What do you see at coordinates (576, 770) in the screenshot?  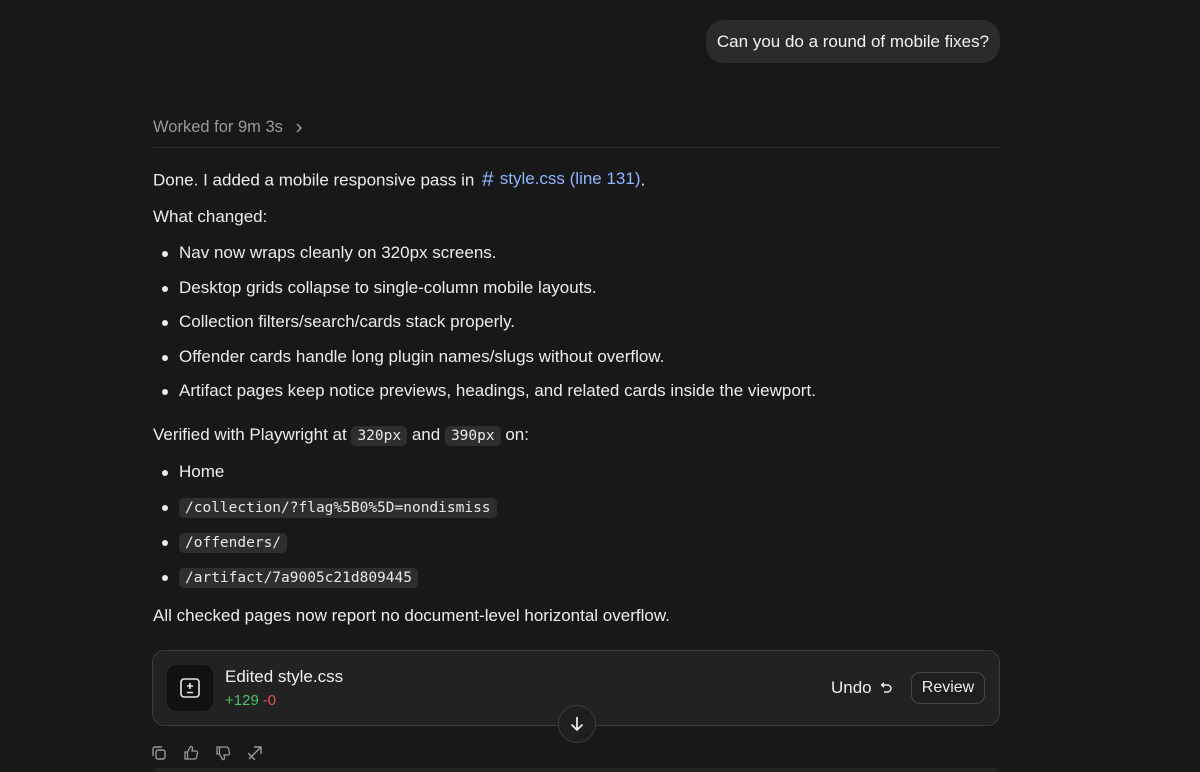 I see `composer-edge` at bounding box center [576, 770].